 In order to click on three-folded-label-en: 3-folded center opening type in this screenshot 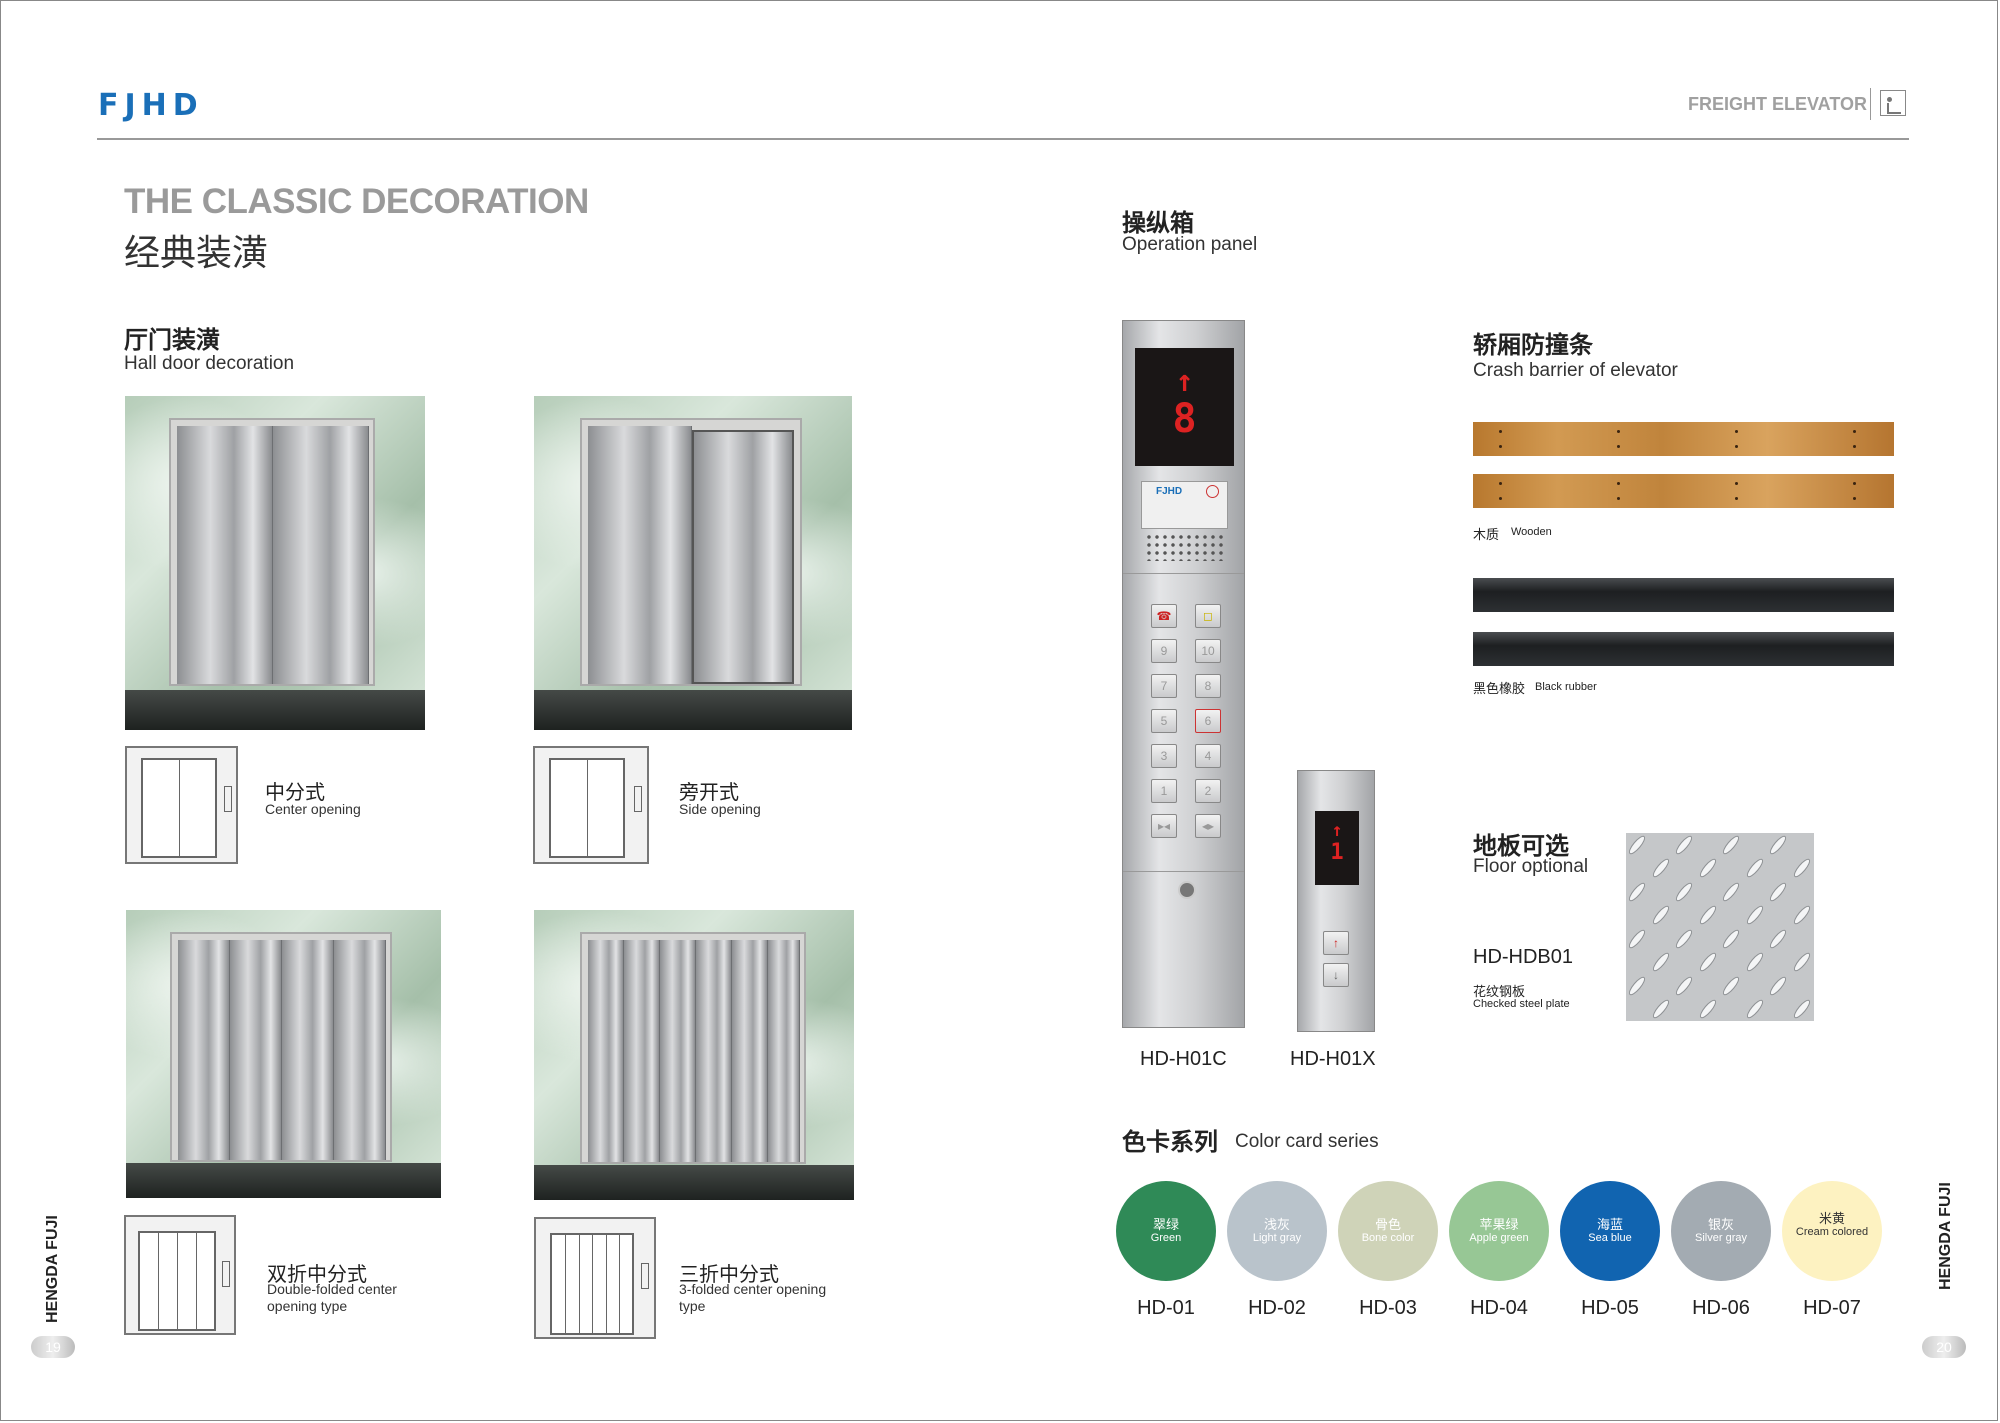, I will do `click(753, 1297)`.